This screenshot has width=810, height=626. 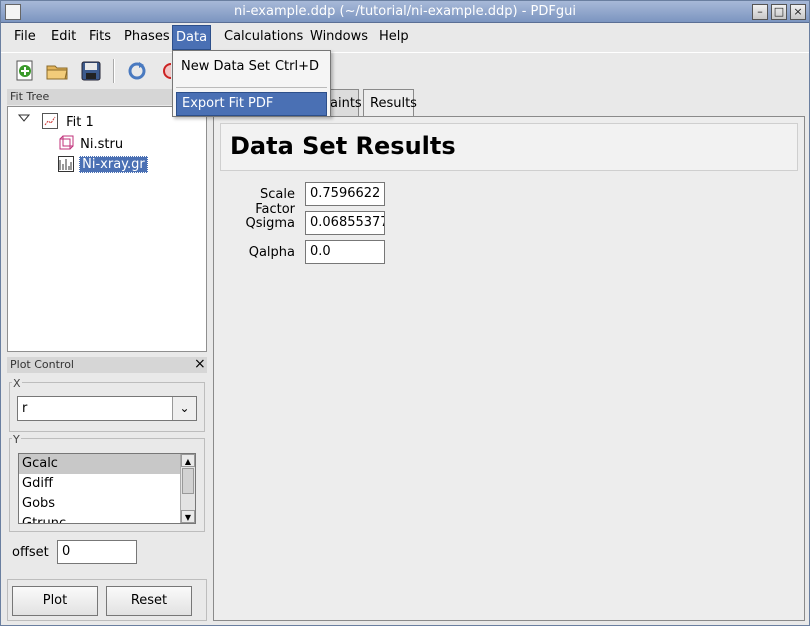 What do you see at coordinates (149, 601) in the screenshot?
I see `reset-button: Reset` at bounding box center [149, 601].